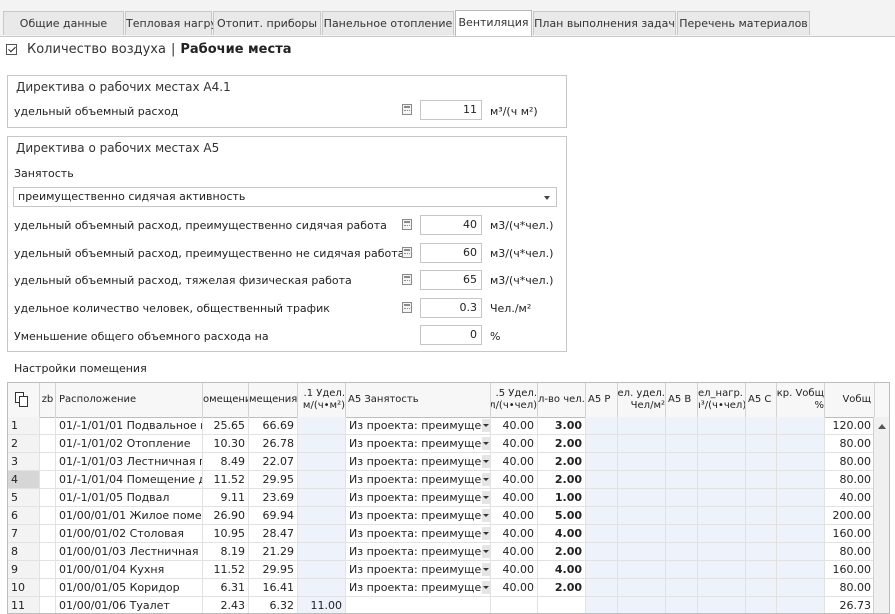  What do you see at coordinates (226, 533) in the screenshot?
I see `table-cell: 10.95` at bounding box center [226, 533].